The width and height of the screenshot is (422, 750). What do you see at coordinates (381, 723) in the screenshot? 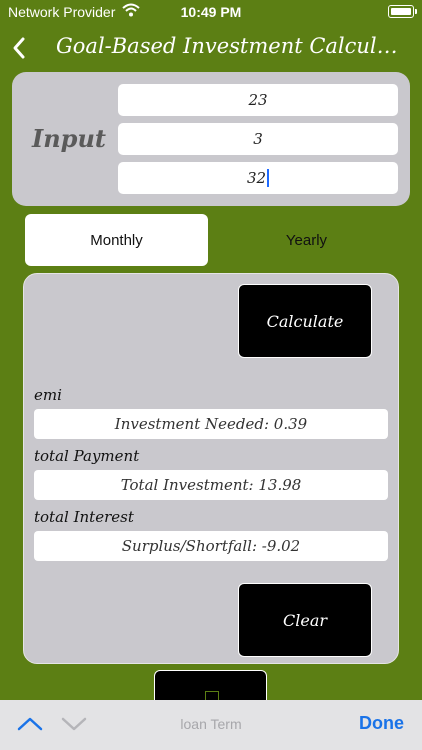
I see `done-button: Done` at bounding box center [381, 723].